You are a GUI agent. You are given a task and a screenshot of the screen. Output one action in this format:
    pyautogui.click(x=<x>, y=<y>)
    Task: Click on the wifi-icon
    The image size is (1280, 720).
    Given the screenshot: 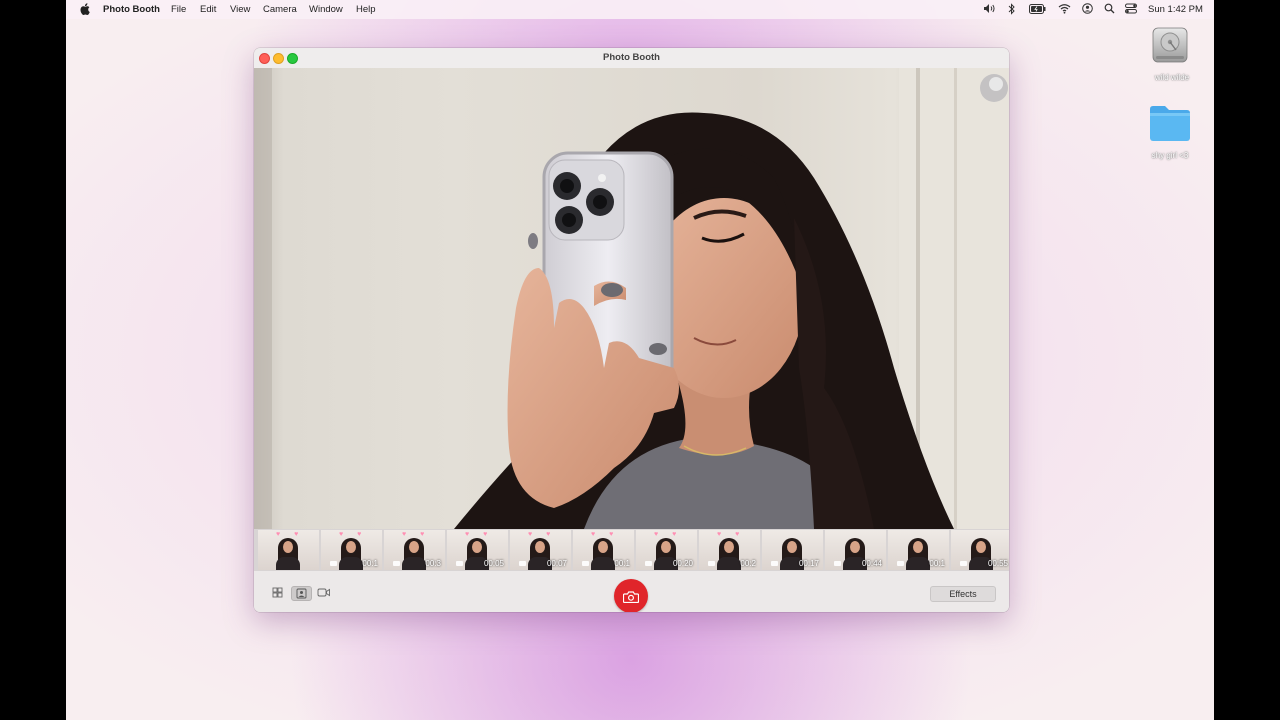 What is the action you would take?
    pyautogui.click(x=1064, y=10)
    